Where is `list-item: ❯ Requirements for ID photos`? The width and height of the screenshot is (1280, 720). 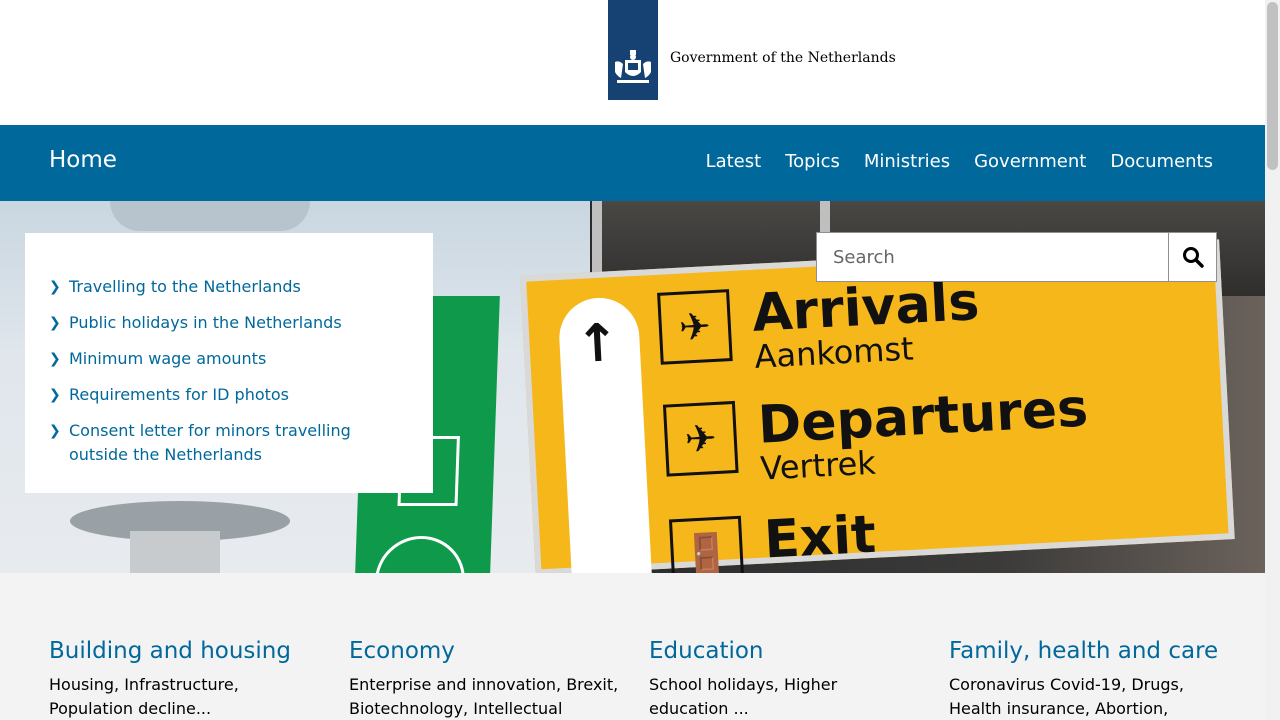 list-item: ❯ Requirements for ID photos is located at coordinates (229, 395).